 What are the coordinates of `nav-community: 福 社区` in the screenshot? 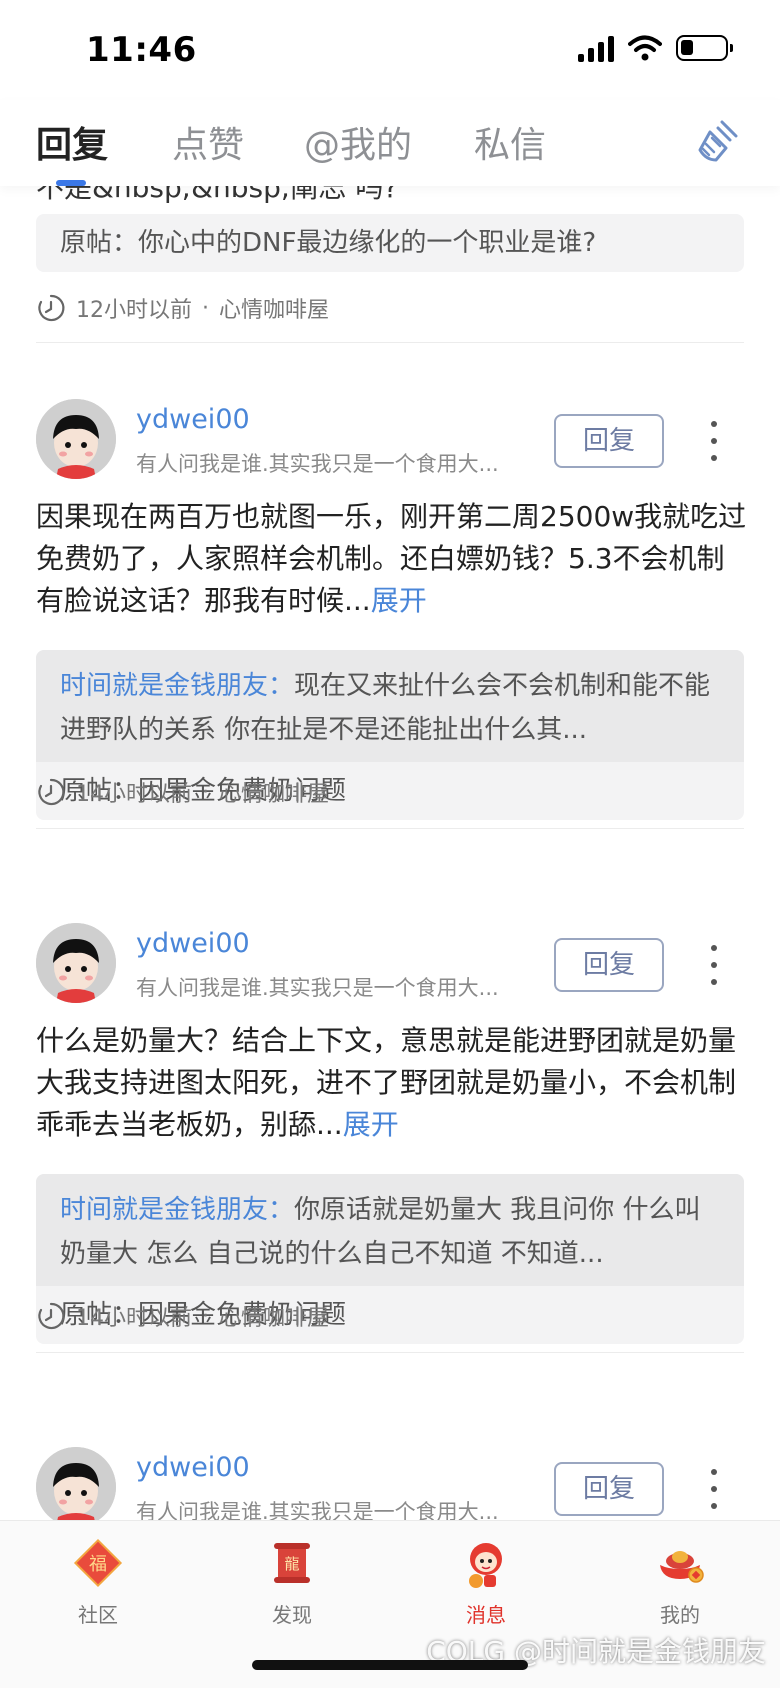 It's located at (98, 1581).